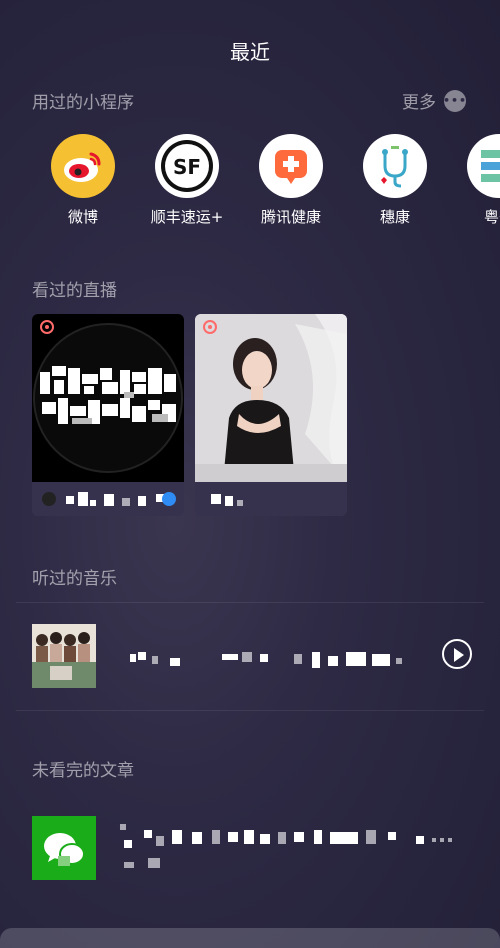 This screenshot has width=500, height=948. I want to click on mini-program-sf-express: SF 顺丰速运+, so click(187, 180).